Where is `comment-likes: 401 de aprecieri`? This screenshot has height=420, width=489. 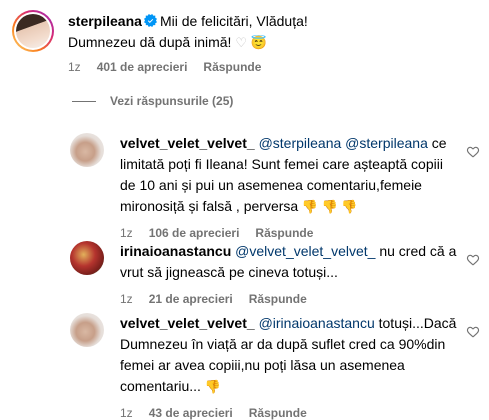 comment-likes: 401 de aprecieri is located at coordinates (142, 67).